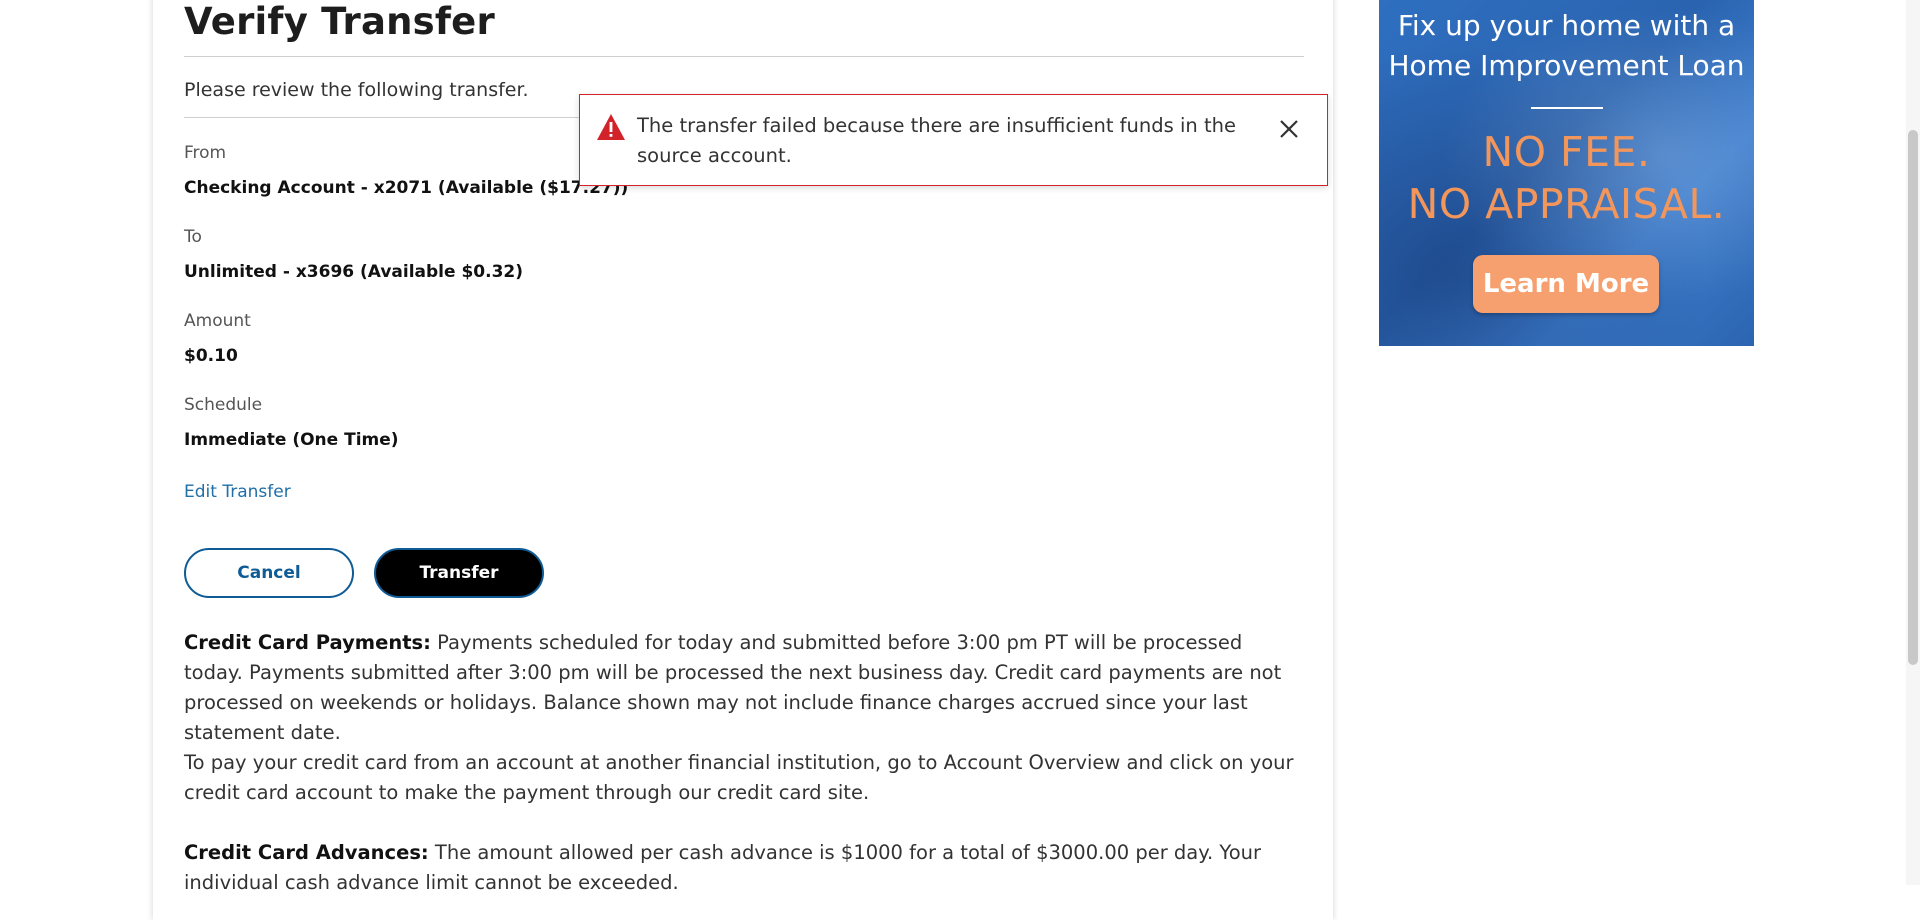 This screenshot has width=1920, height=920. What do you see at coordinates (611, 127) in the screenshot?
I see `warning-icon` at bounding box center [611, 127].